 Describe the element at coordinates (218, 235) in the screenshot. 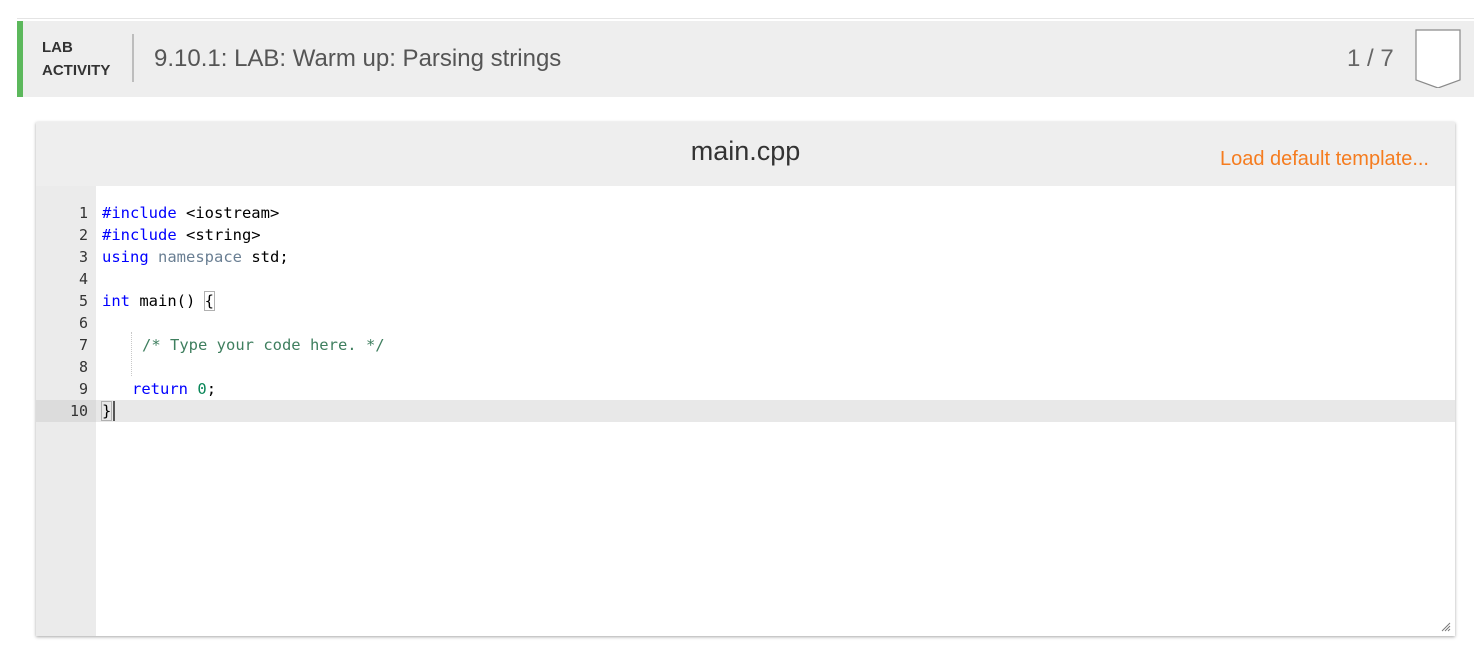

I see `code-token: <string>` at that location.